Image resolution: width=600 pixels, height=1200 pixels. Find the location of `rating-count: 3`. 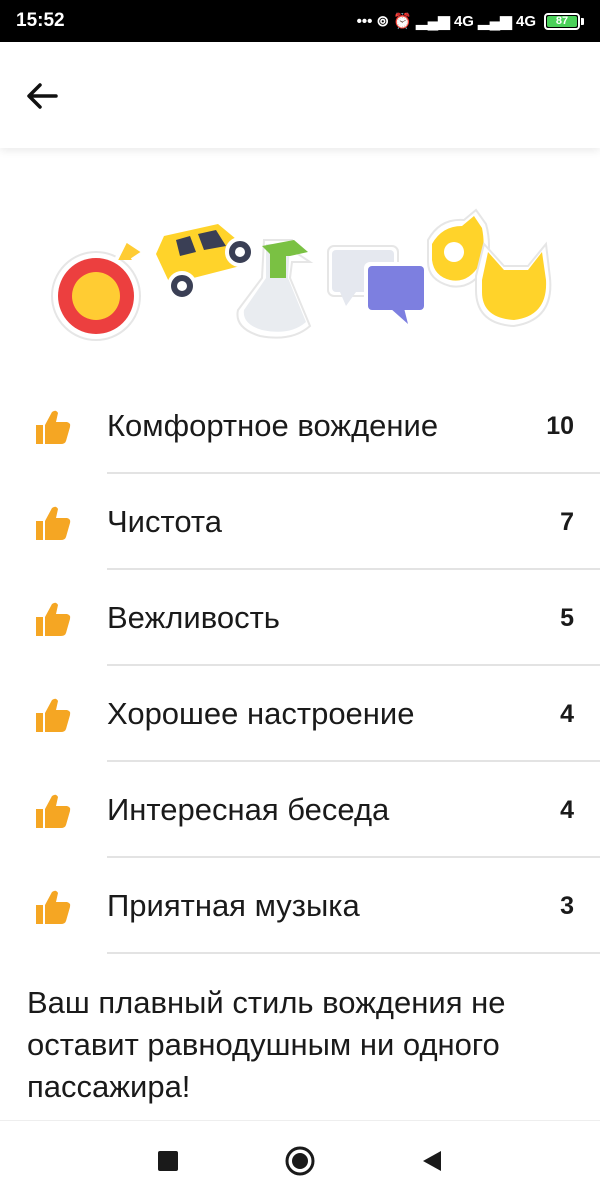

rating-count: 3 is located at coordinates (567, 905).